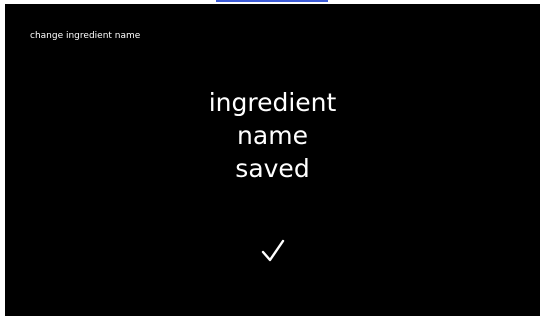  I want to click on check-icon, so click(273, 250).